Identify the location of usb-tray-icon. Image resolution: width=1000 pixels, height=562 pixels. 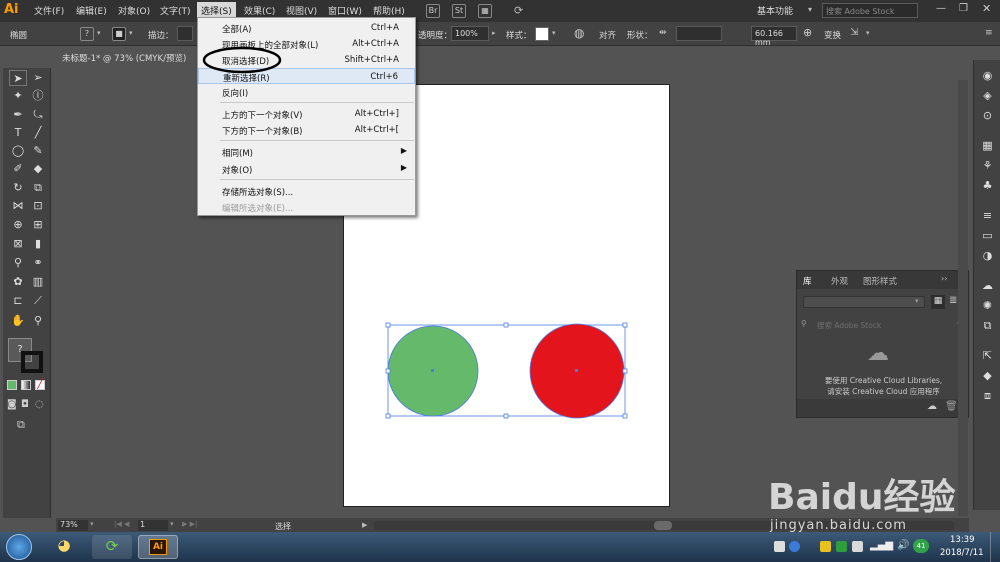
(857, 546).